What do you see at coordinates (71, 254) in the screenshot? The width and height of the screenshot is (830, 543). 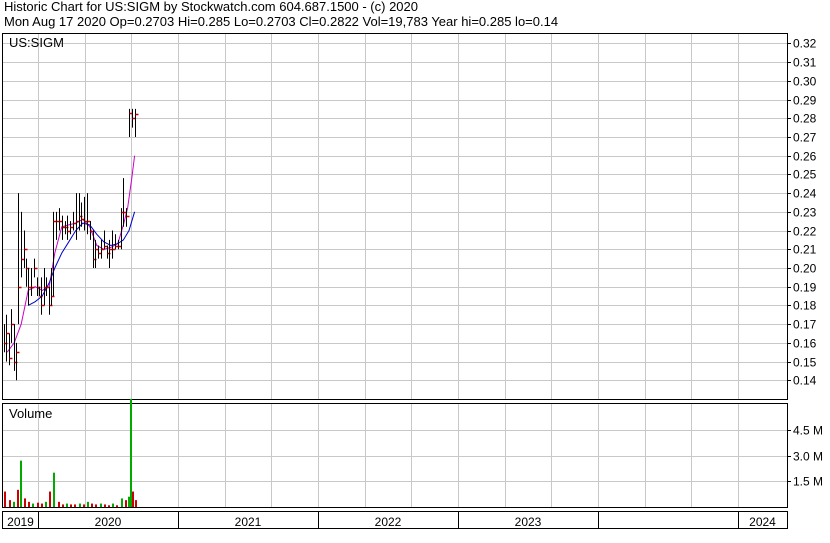 I see `moving-average-short` at bounding box center [71, 254].